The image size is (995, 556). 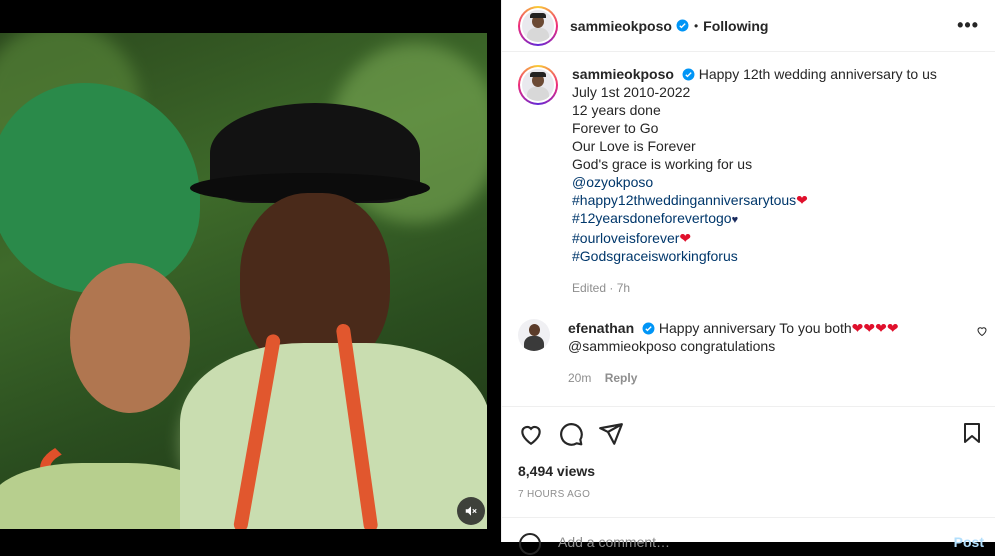 What do you see at coordinates (662, 164) in the screenshot?
I see `caption-line: God's grace is working for us` at bounding box center [662, 164].